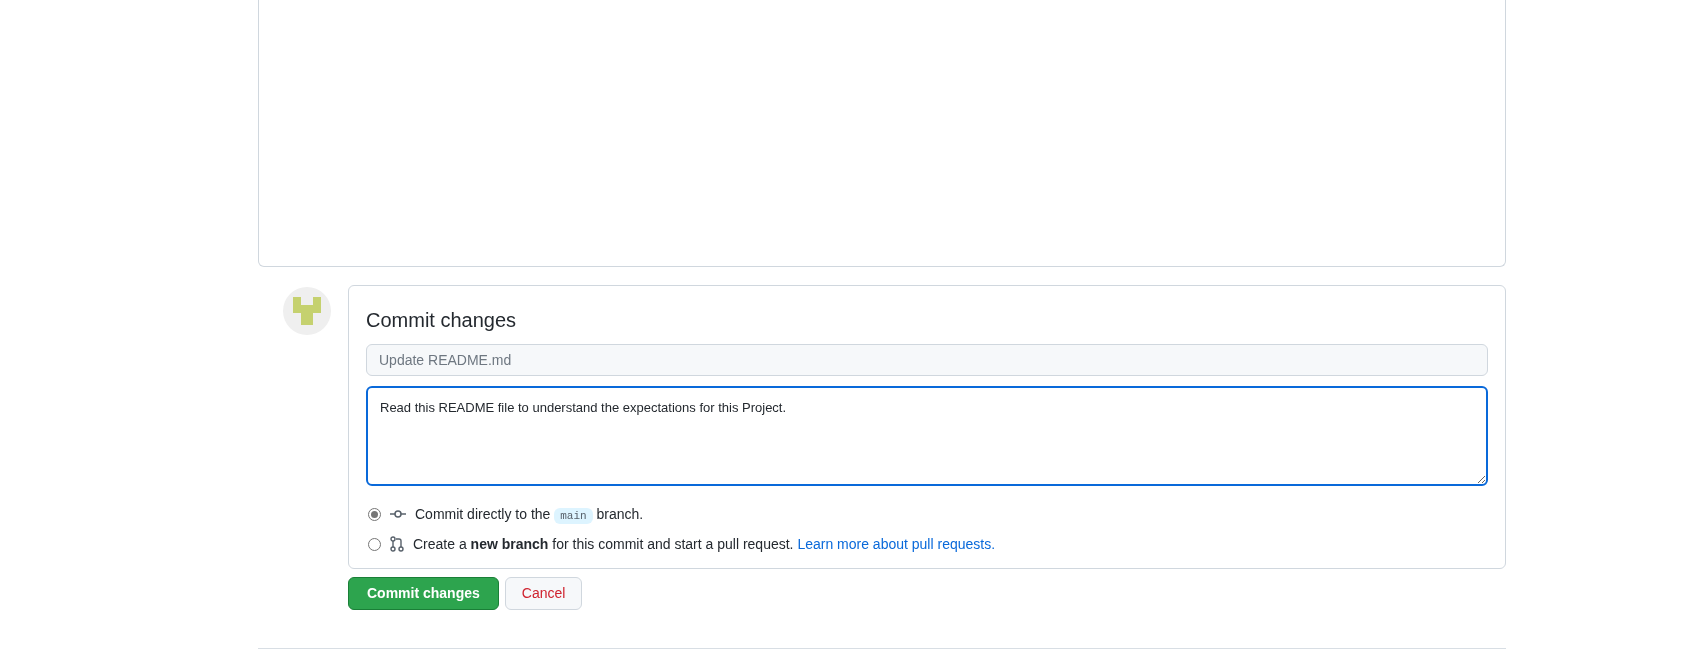 Image resolution: width=1691 pixels, height=664 pixels. Describe the element at coordinates (397, 544) in the screenshot. I see `pull-request-icon` at that location.